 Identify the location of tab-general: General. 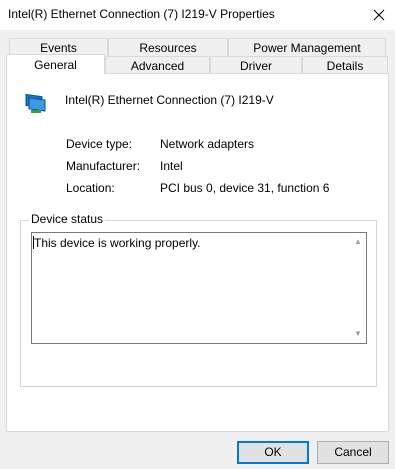
(55, 64).